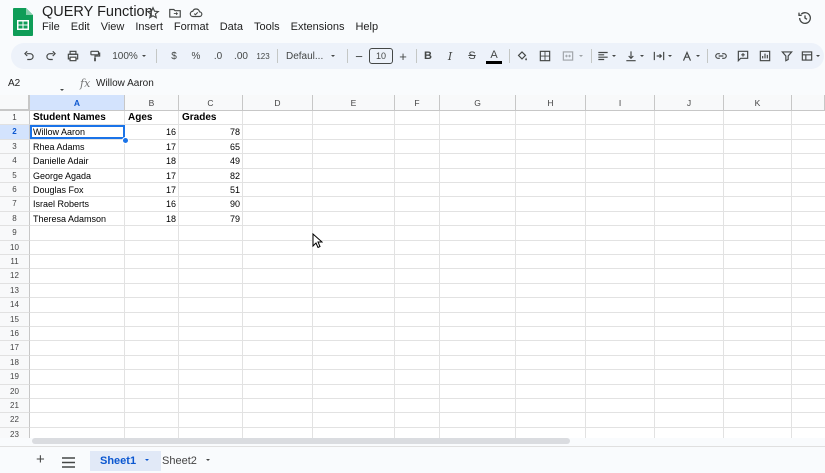 The width and height of the screenshot is (825, 473). What do you see at coordinates (199, 118) in the screenshot?
I see `header-cell: Grades` at bounding box center [199, 118].